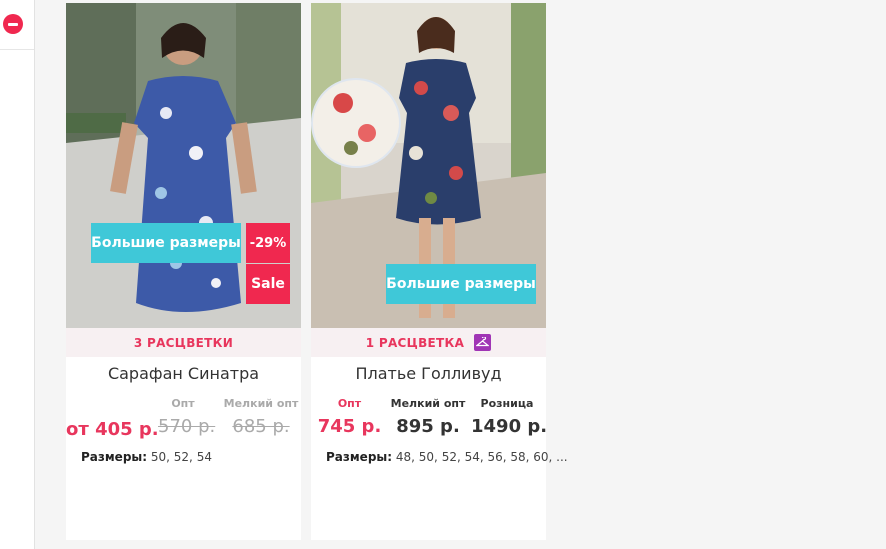 The height and width of the screenshot is (549, 886). Describe the element at coordinates (187, 426) in the screenshot. I see `price-opt-old: 570 р.` at that location.